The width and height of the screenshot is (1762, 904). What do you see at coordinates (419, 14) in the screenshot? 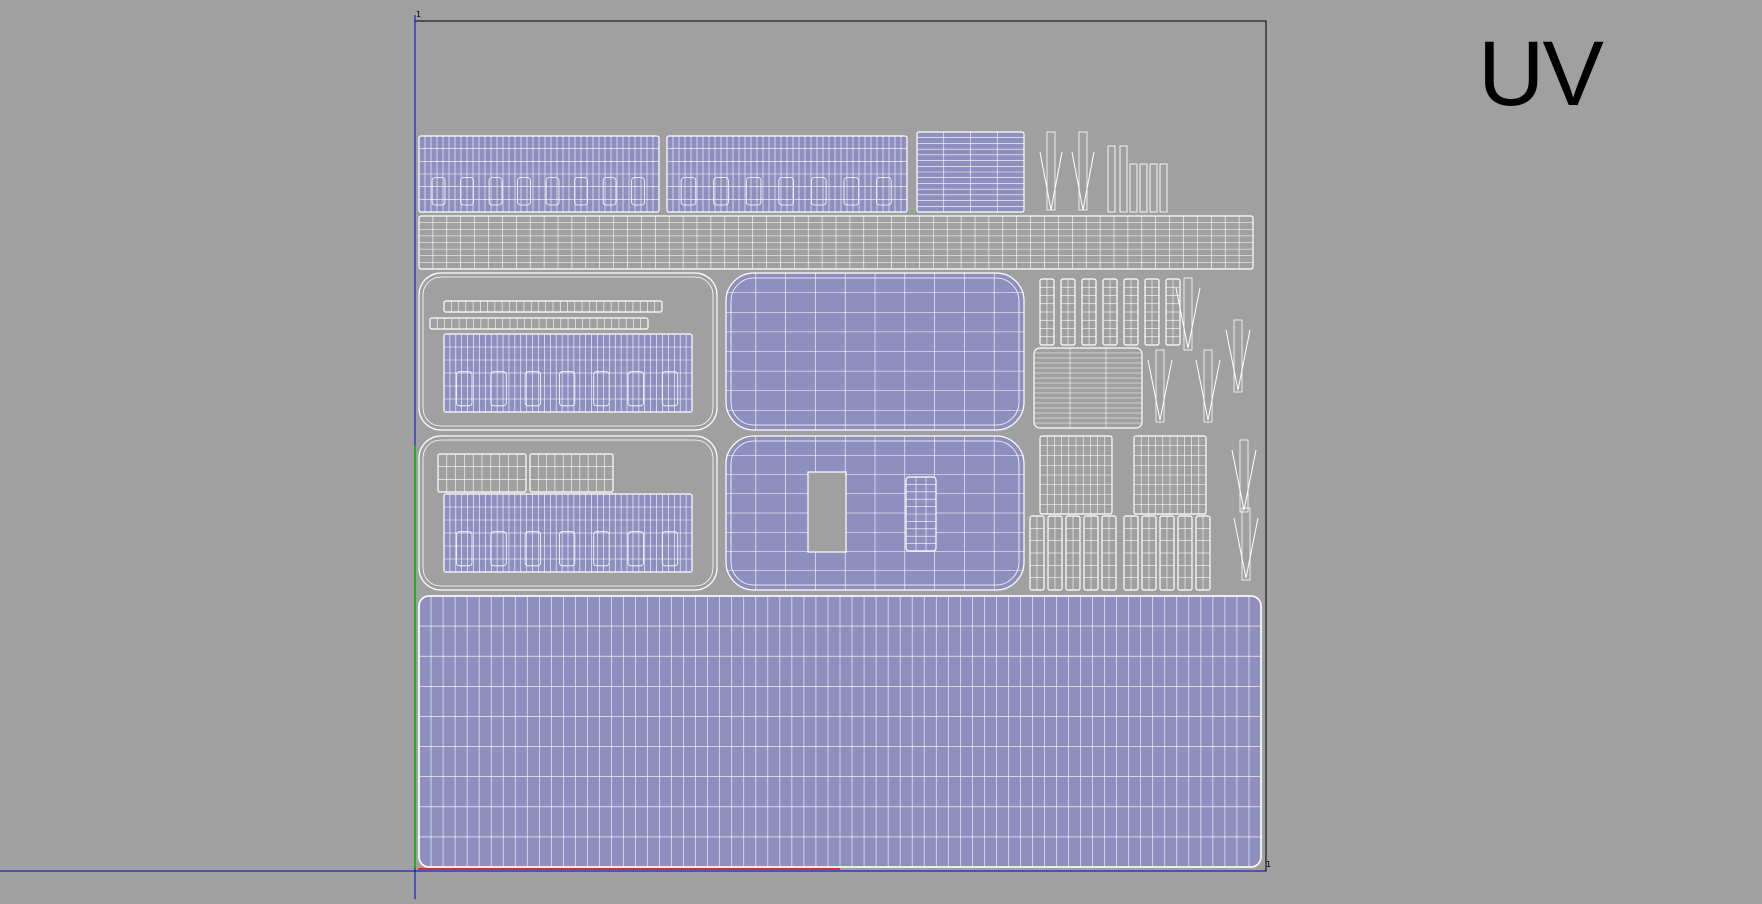
I see `corner-label-top: 1` at bounding box center [419, 14].